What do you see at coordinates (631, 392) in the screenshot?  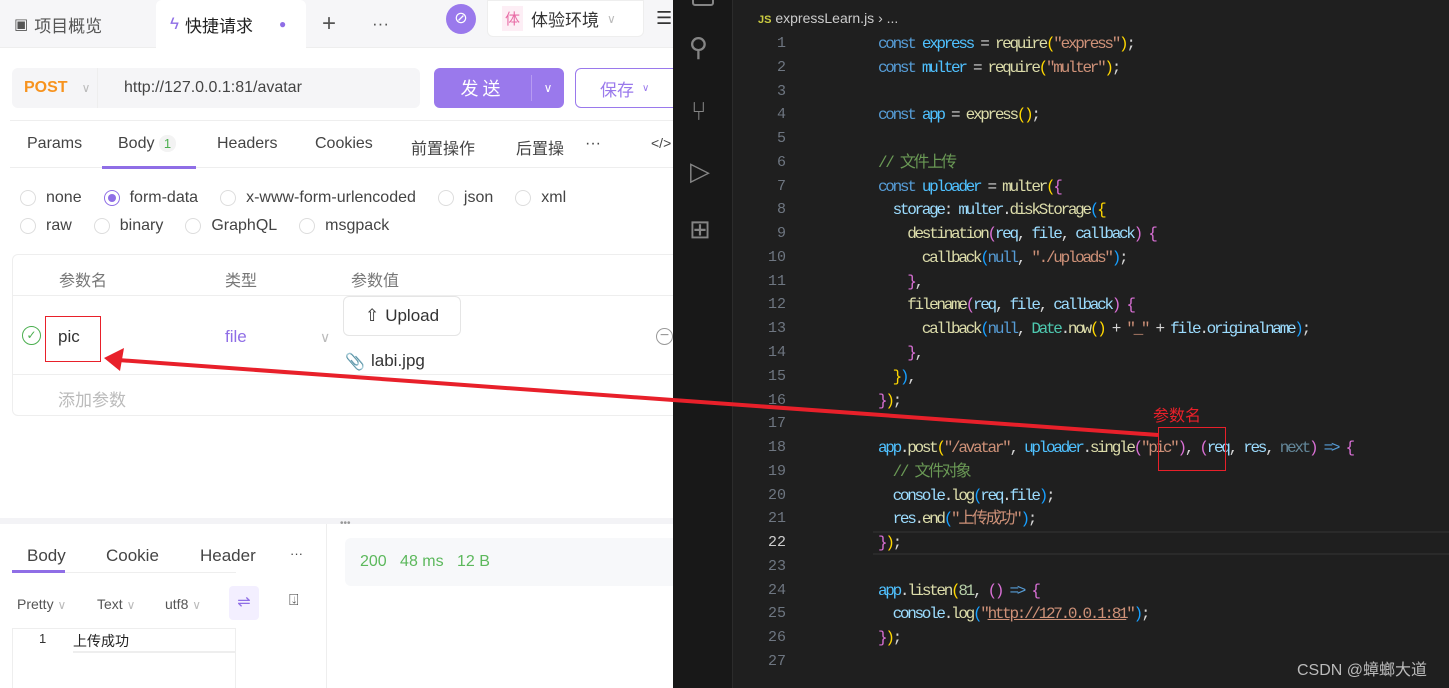 I see `annotation-arrow` at bounding box center [631, 392].